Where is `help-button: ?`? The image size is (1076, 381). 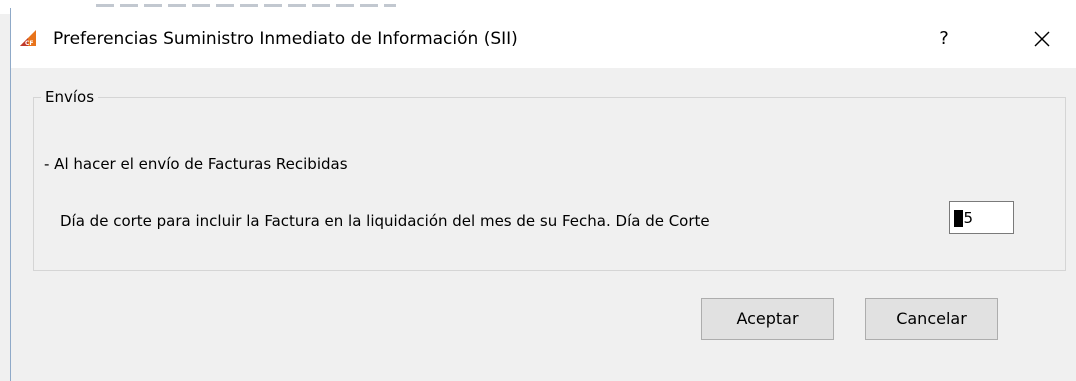
help-button: ? is located at coordinates (944, 39).